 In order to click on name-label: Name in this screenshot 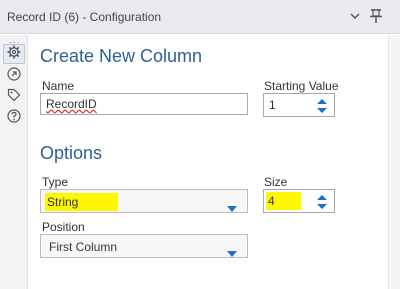, I will do `click(58, 86)`.